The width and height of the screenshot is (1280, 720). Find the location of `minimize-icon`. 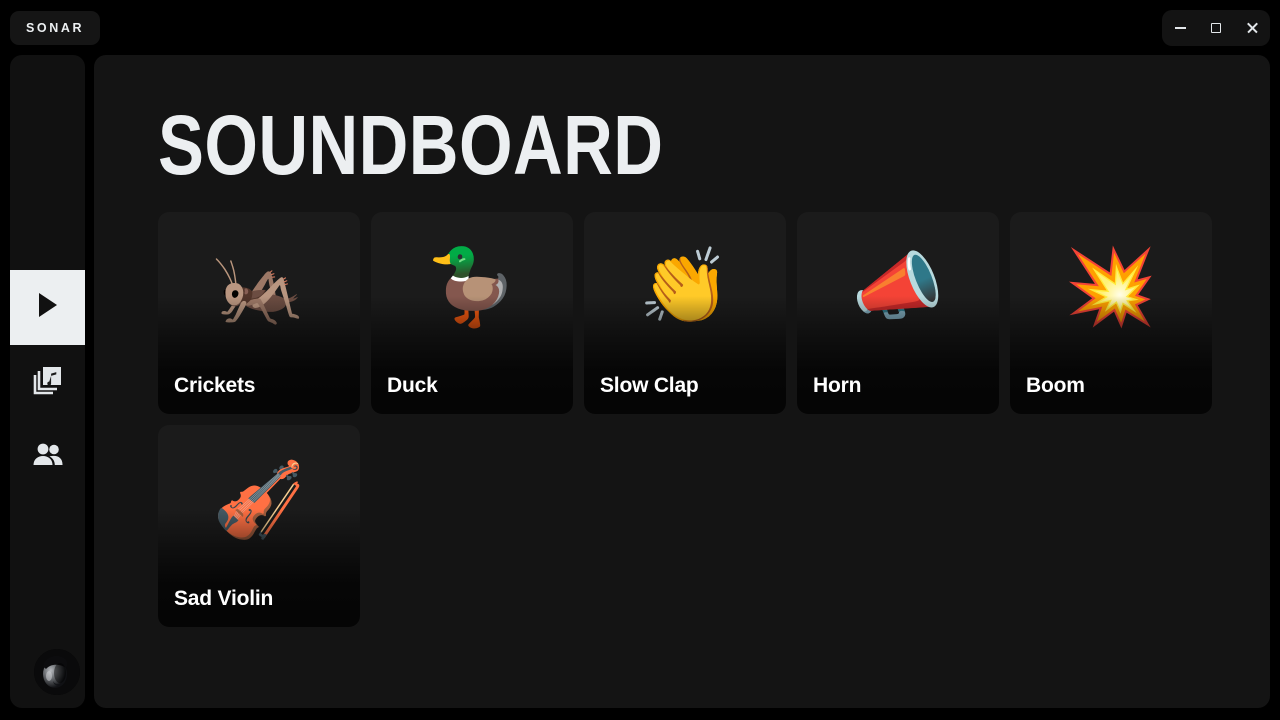

minimize-icon is located at coordinates (1180, 28).